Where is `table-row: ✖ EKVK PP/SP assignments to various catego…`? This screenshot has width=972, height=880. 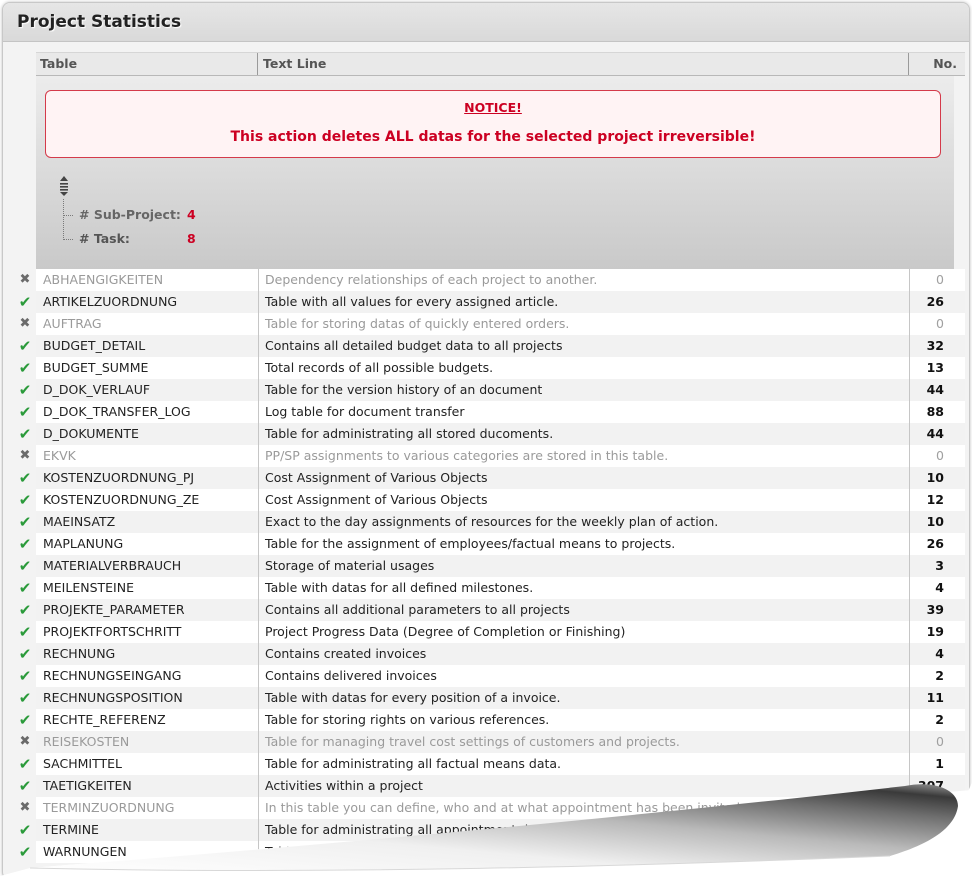
table-row: ✖ EKVK PP/SP assignments to various catego… is located at coordinates (486, 456).